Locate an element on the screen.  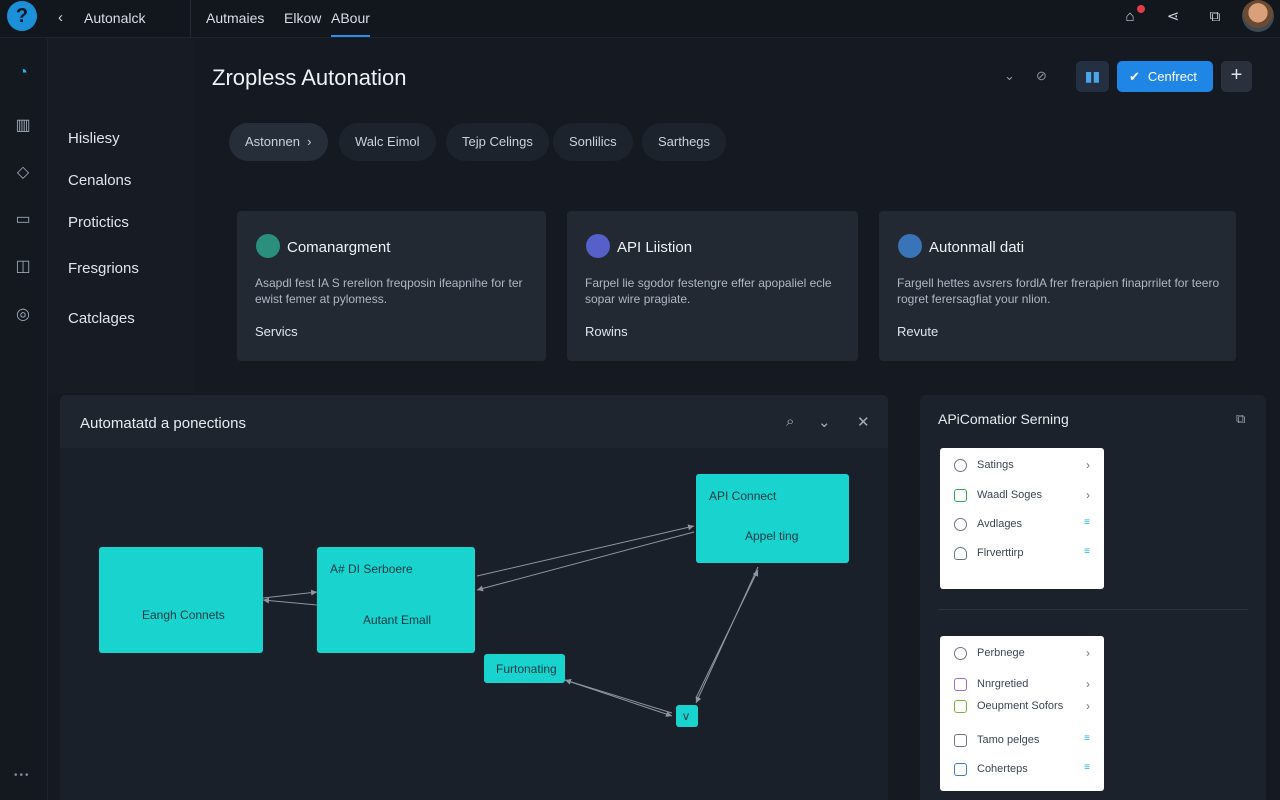
tag-icon is located at coordinates (960, 684).